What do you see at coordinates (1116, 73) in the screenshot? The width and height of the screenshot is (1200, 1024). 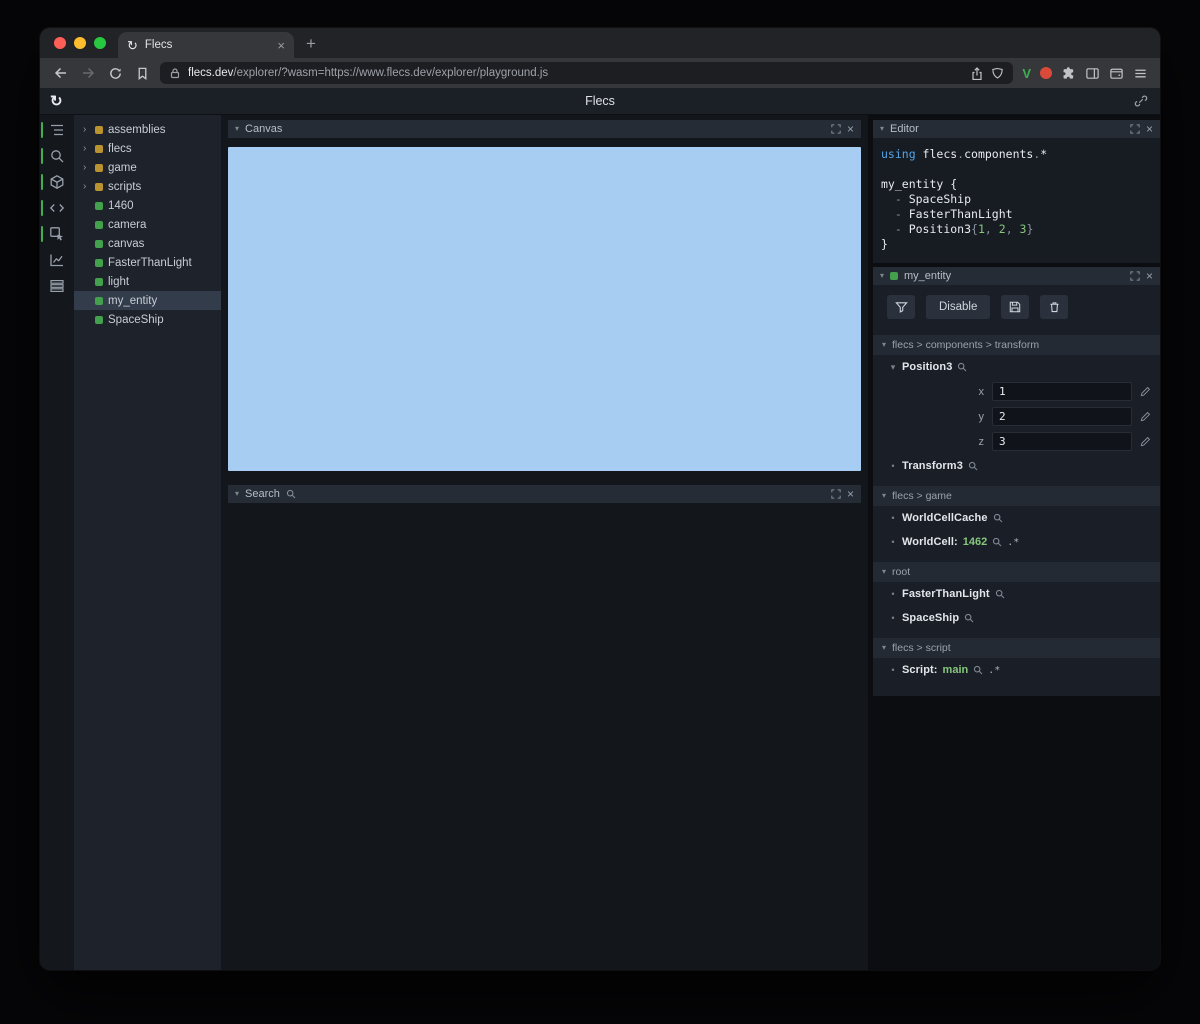 I see `wallet-icon` at bounding box center [1116, 73].